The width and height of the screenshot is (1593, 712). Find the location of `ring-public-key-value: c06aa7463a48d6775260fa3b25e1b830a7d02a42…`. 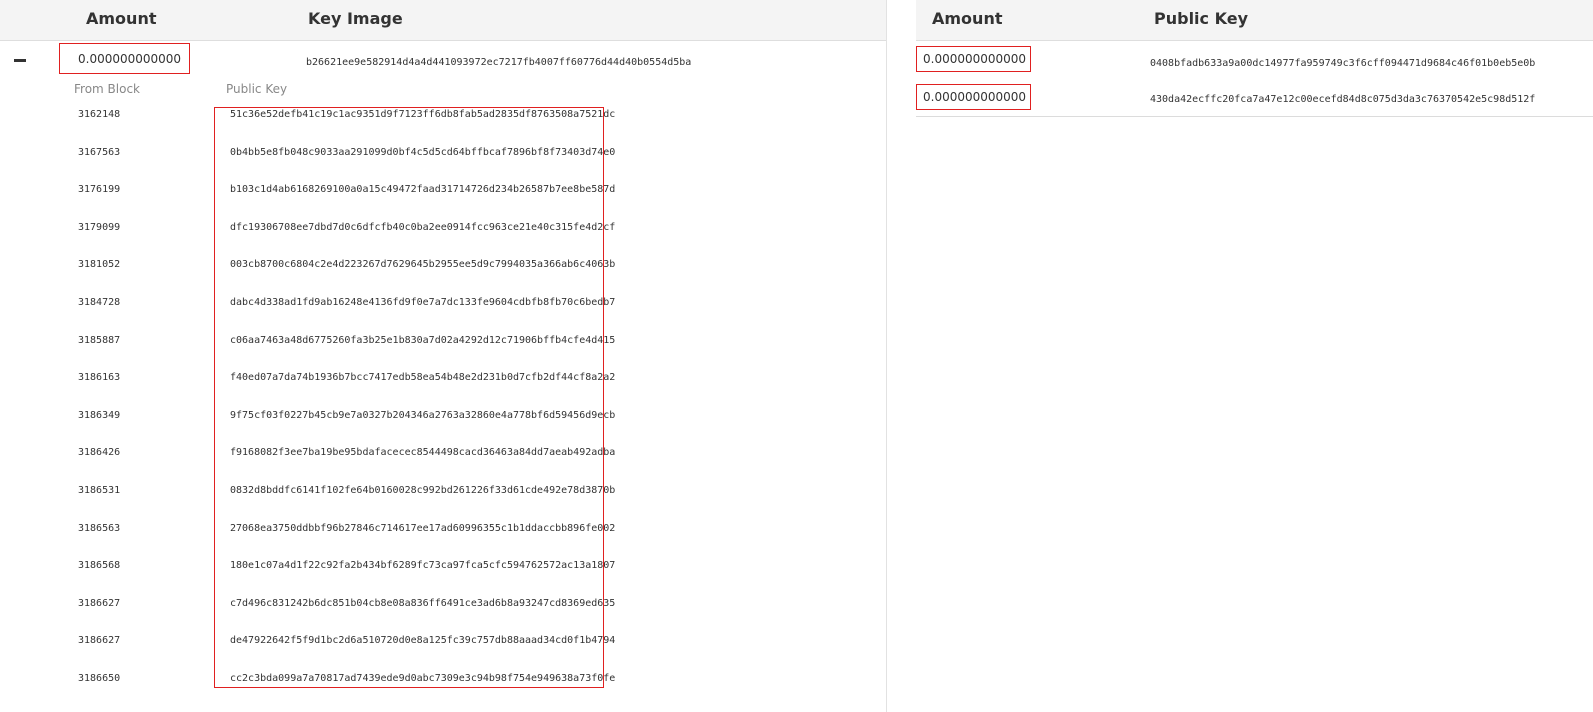

ring-public-key-value: c06aa7463a48d6775260fa3b25e1b830a7d02a42… is located at coordinates (423, 340).